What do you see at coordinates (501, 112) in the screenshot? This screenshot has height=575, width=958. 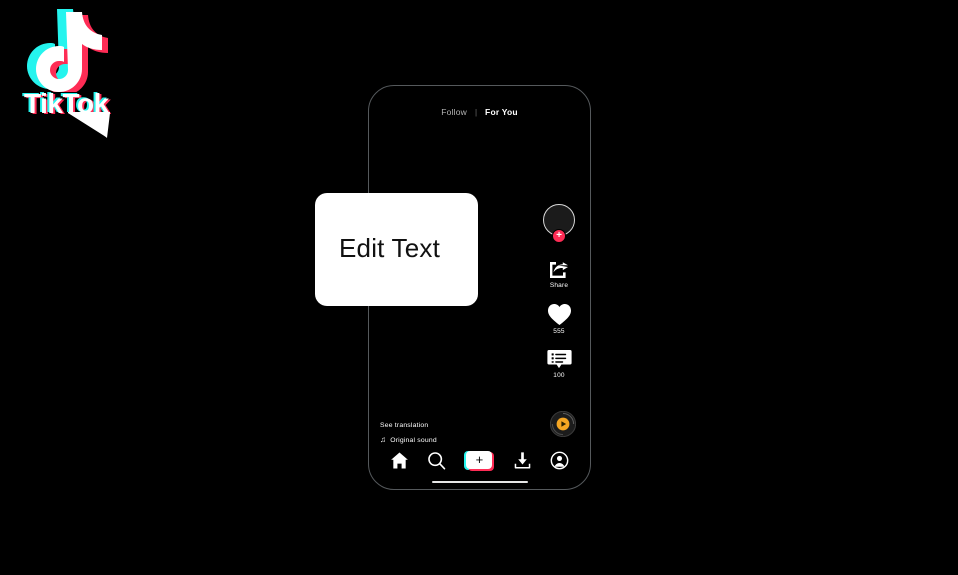 I see `tab-for-you: For You` at bounding box center [501, 112].